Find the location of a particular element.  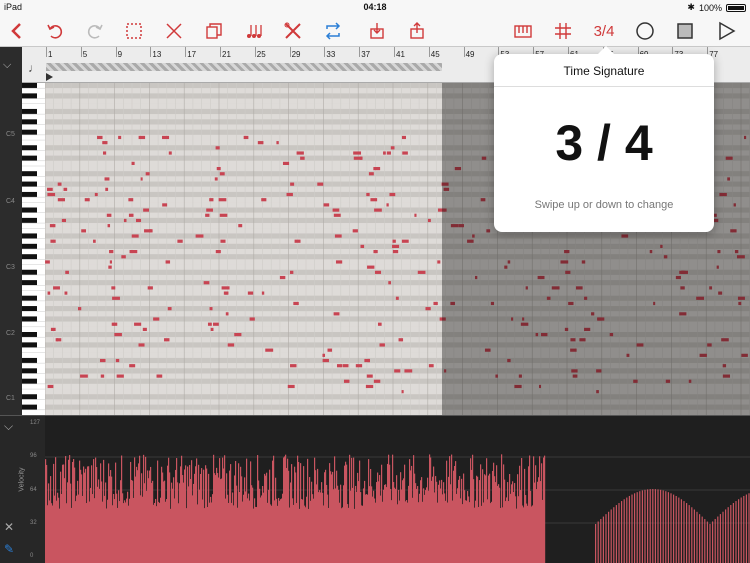

note-value-icon: ♩ is located at coordinates (34, 68).